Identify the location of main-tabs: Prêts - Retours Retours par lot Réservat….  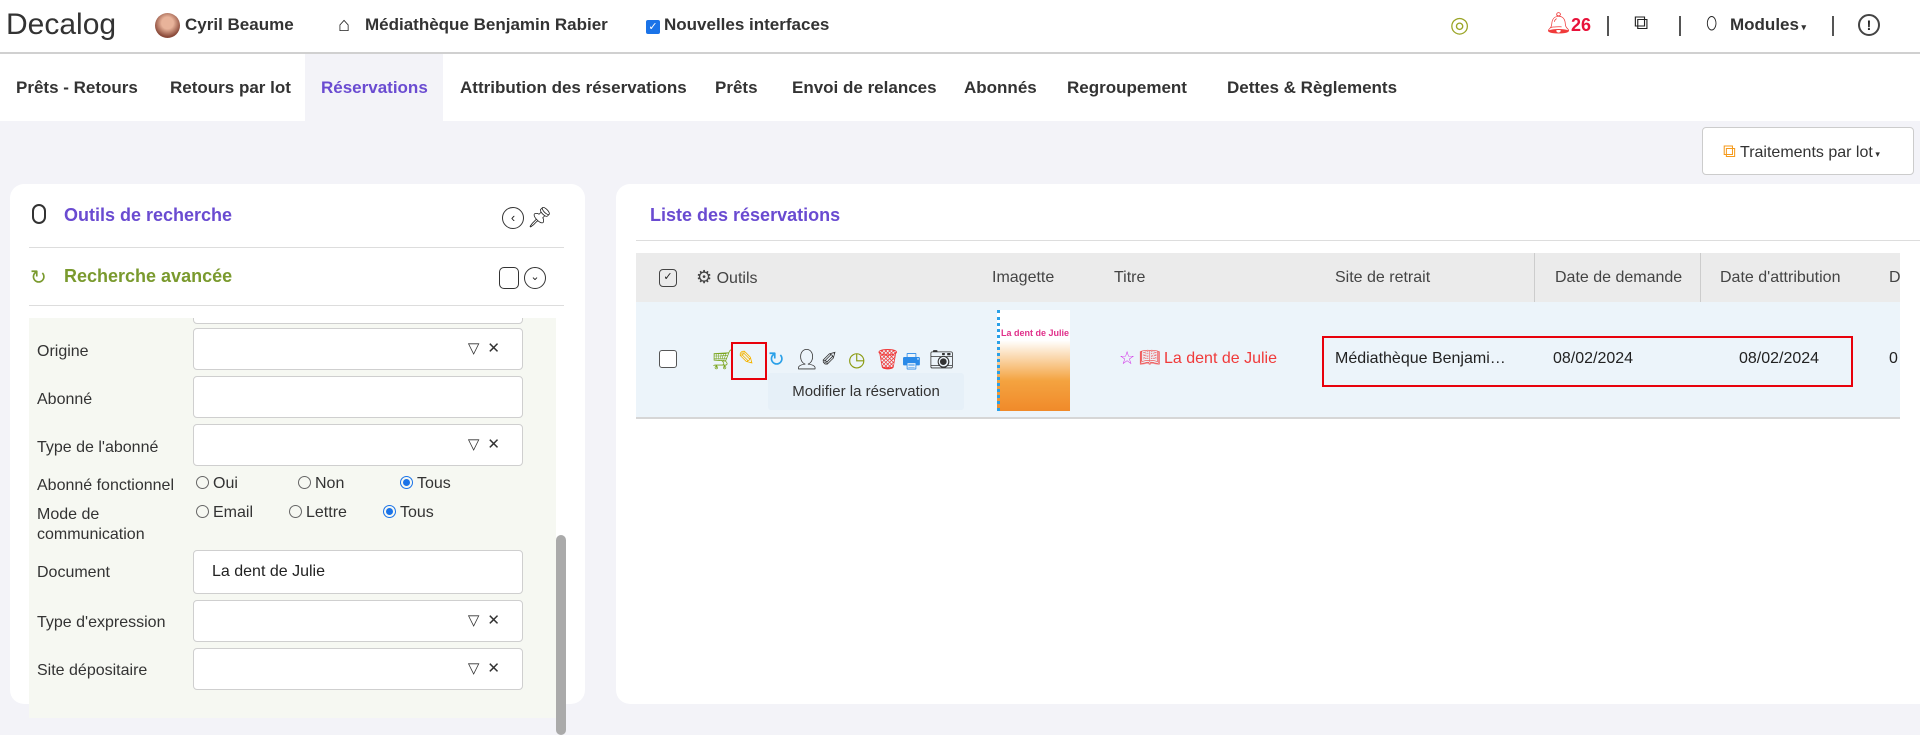
(960, 87).